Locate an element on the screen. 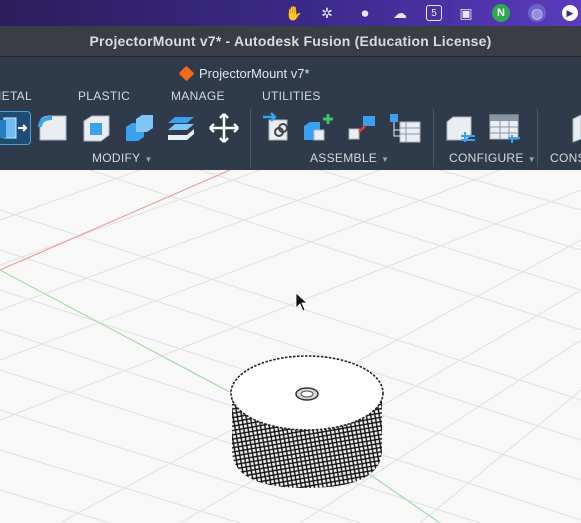  construct-label: CONS is located at coordinates (565, 158).